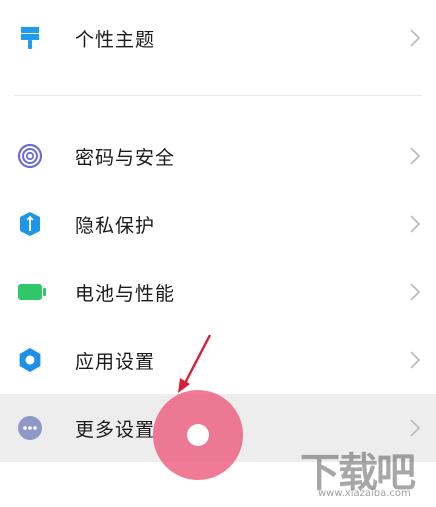  Describe the element at coordinates (367, 473) in the screenshot. I see `watermark-logo: 下载吧 www.xiazaiba.com` at that location.